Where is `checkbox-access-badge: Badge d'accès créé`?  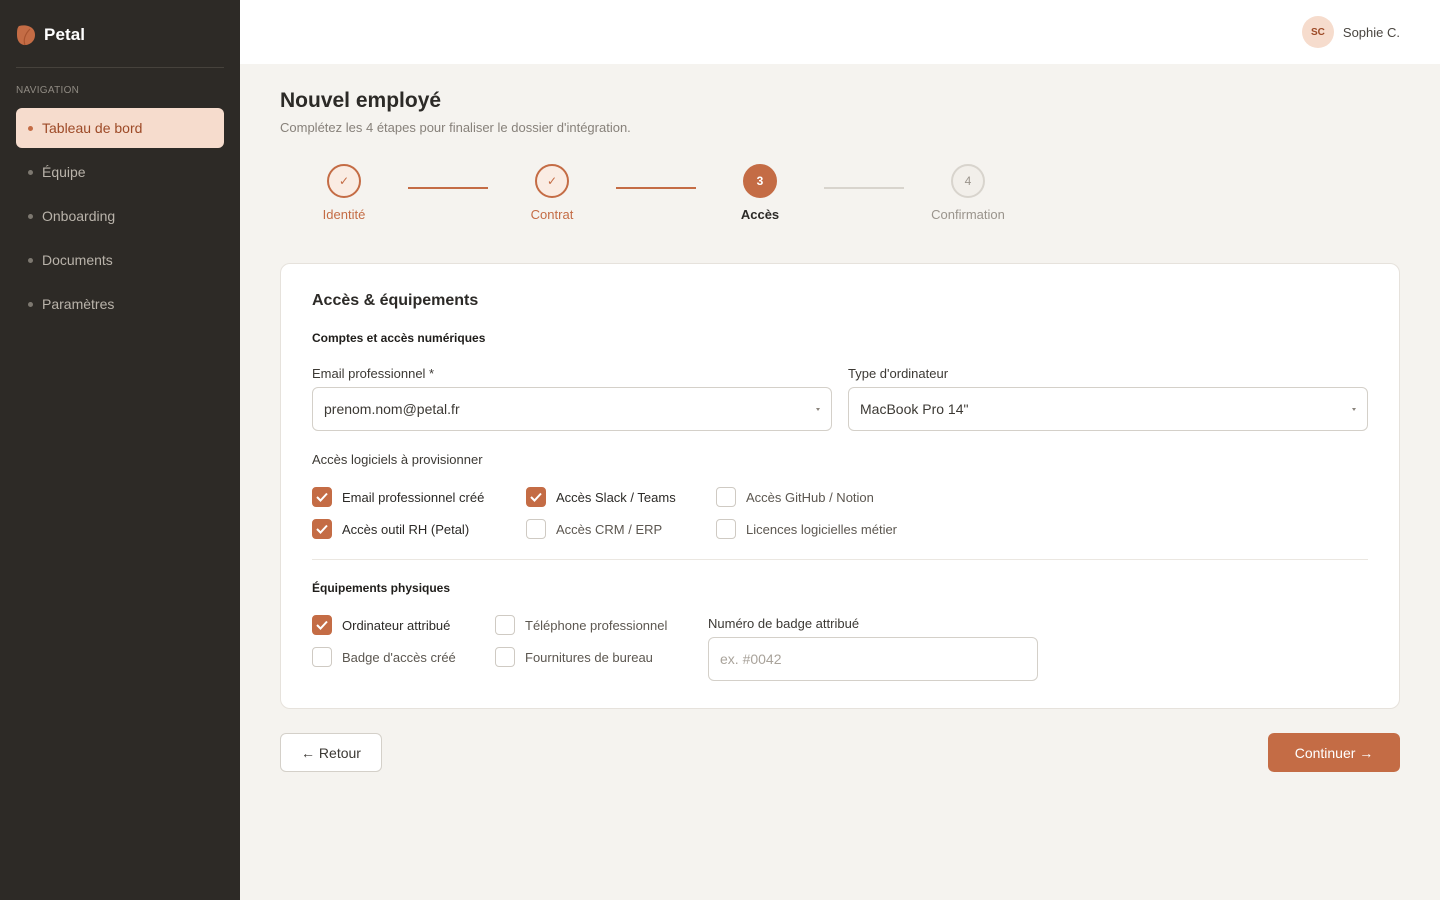
checkbox-access-badge: Badge d'accès créé is located at coordinates (384, 657).